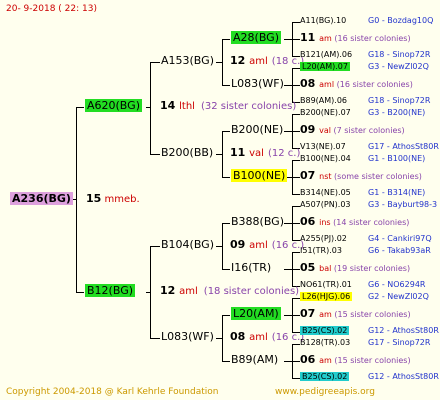  I want to click on g4-mid-1: 11 am (16 sister colonies), so click(355, 38).